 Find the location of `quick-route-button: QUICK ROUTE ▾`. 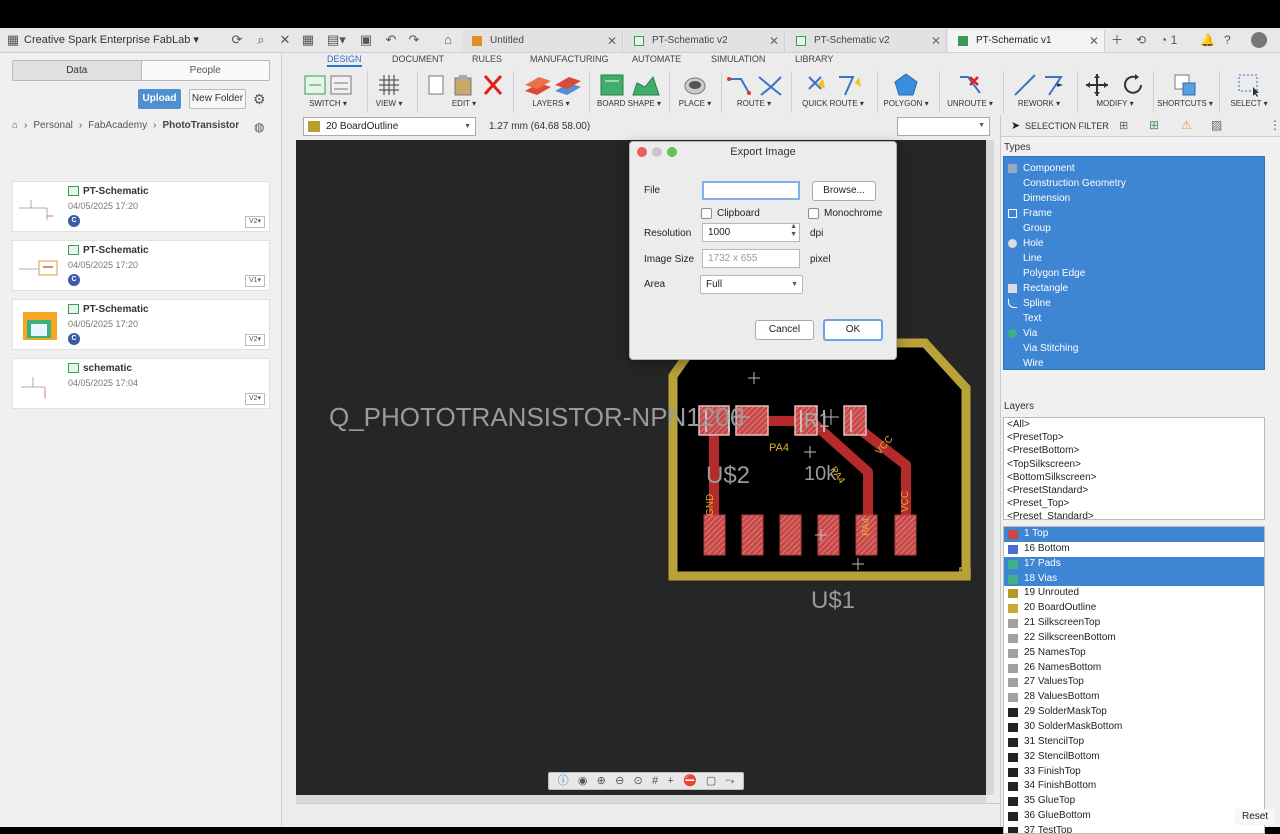

quick-route-button: QUICK ROUTE ▾ is located at coordinates (833, 94).